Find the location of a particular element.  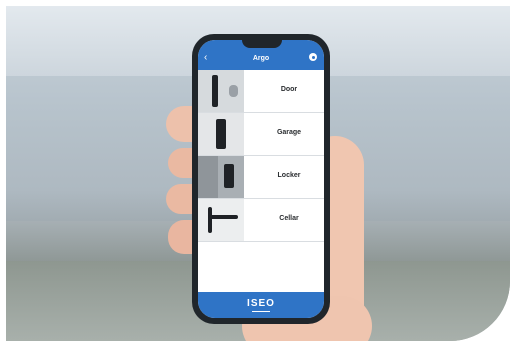

app-title: Argo is located at coordinates (261, 58).